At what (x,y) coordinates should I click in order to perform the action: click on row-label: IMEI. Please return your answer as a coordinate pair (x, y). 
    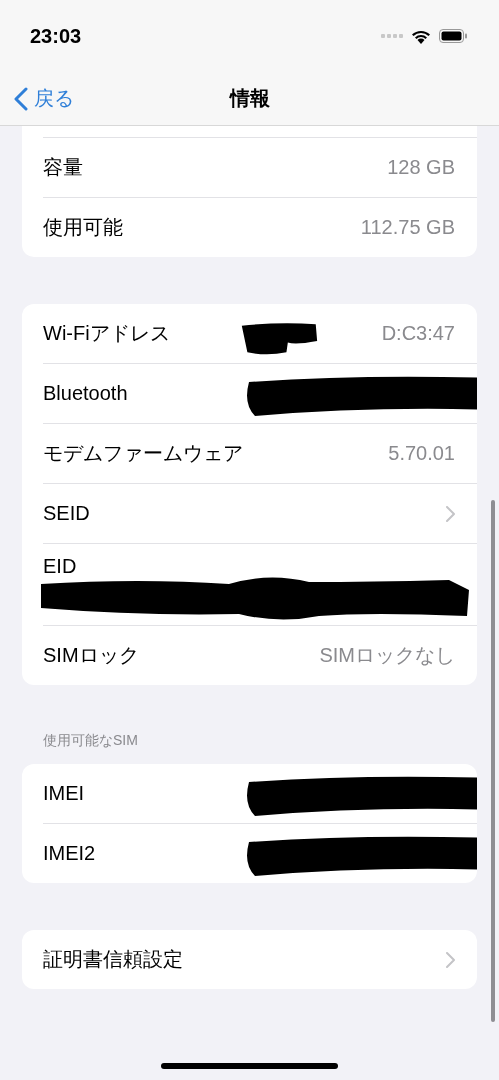
    Looking at the image, I should click on (64, 793).